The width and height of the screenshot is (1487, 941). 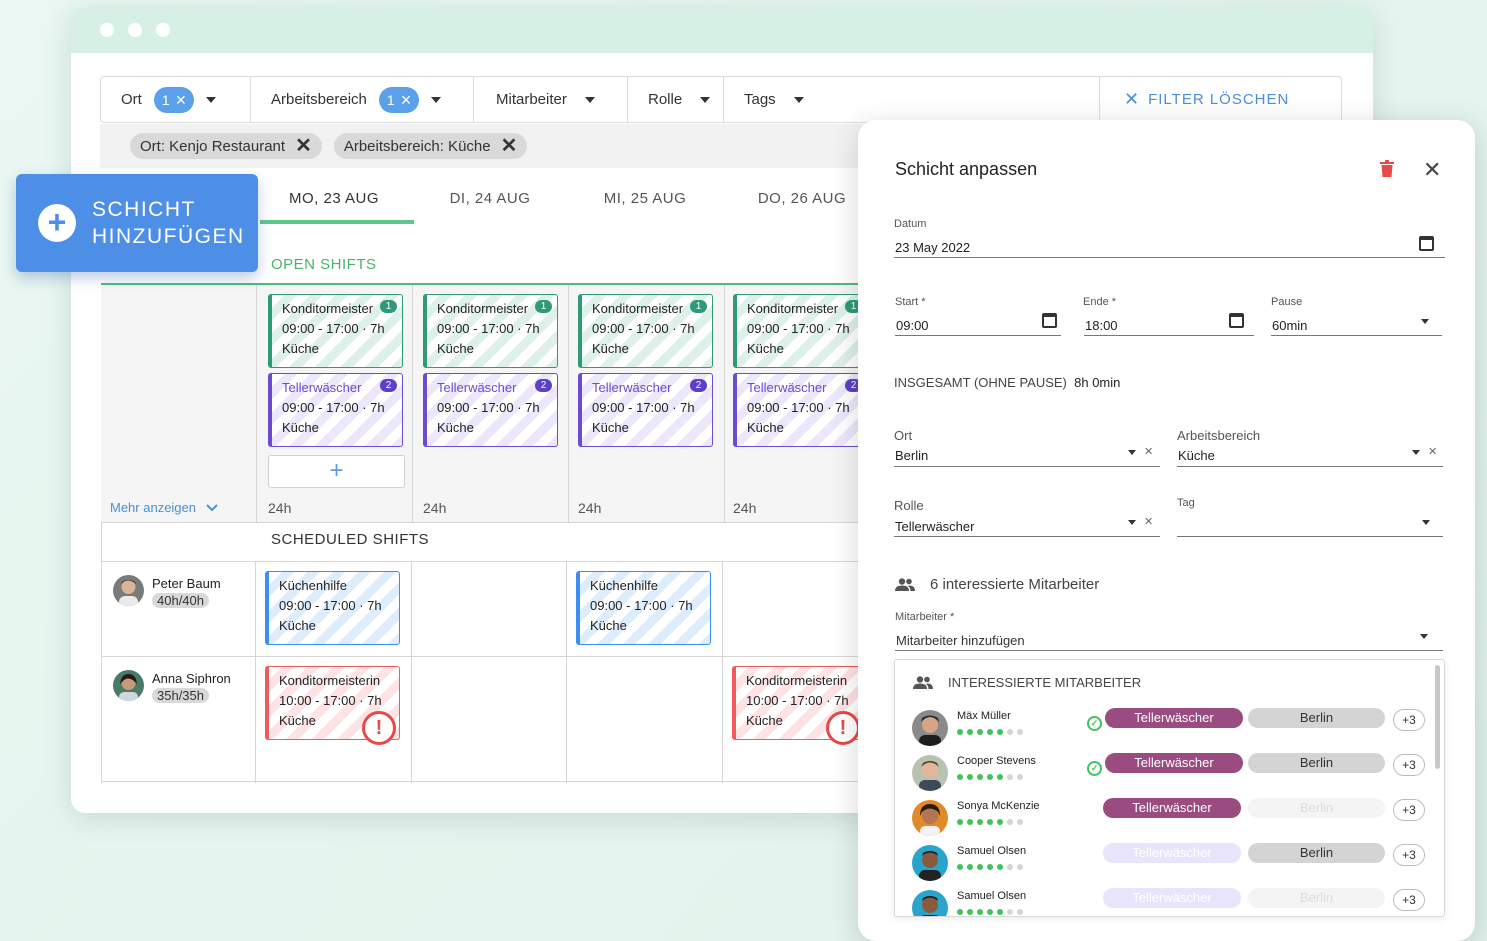 What do you see at coordinates (164, 507) in the screenshot?
I see `show-more-link: Mehr anzeigen` at bounding box center [164, 507].